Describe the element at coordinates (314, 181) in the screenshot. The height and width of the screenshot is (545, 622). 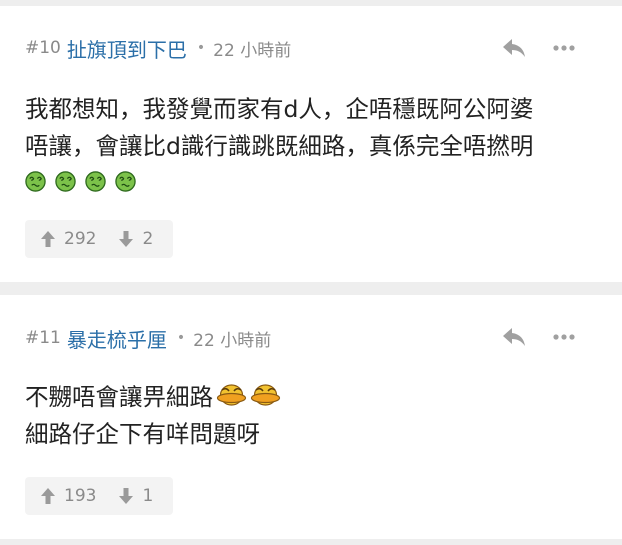
I see `emoji-row` at that location.